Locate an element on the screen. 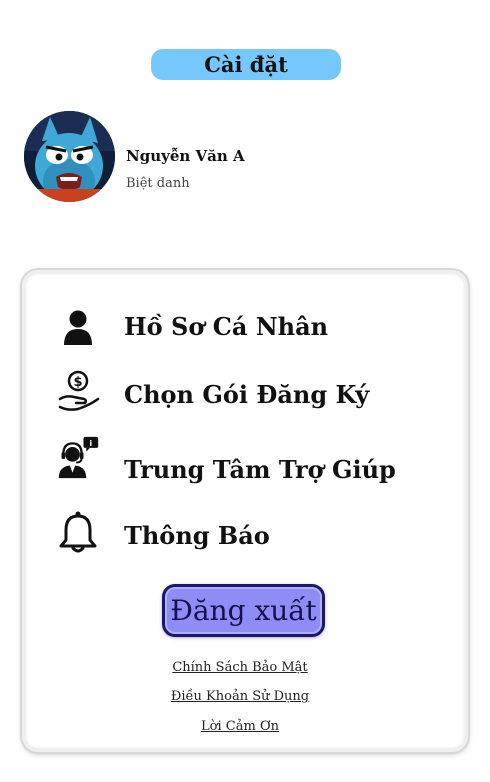 The image size is (490, 782). cartoon-cat-avatar-icon is located at coordinates (69, 156).